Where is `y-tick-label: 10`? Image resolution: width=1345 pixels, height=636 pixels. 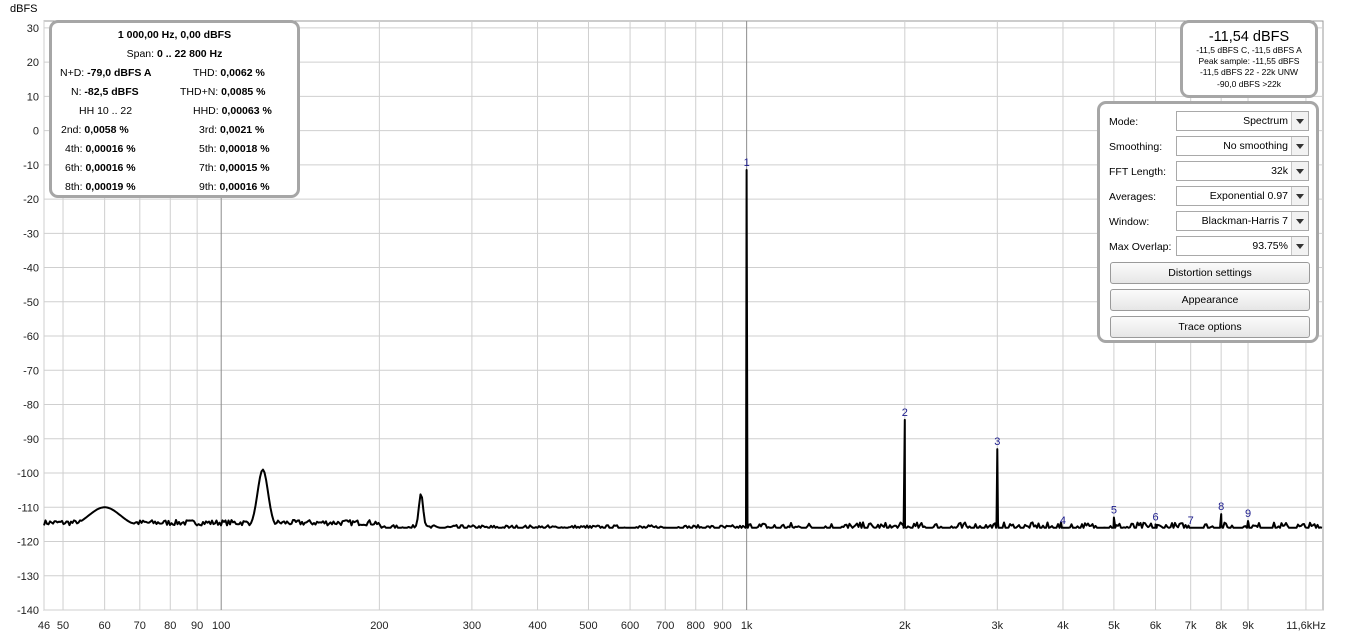
y-tick-label: 10 is located at coordinates (33, 97).